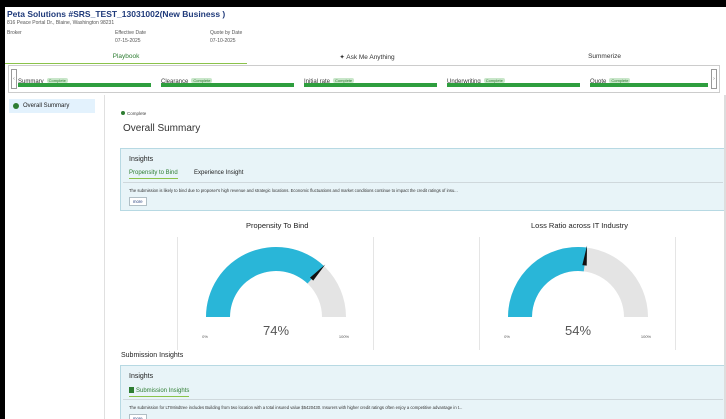  I want to click on gauge-title-propensity: Propensity To Bind, so click(277, 225).